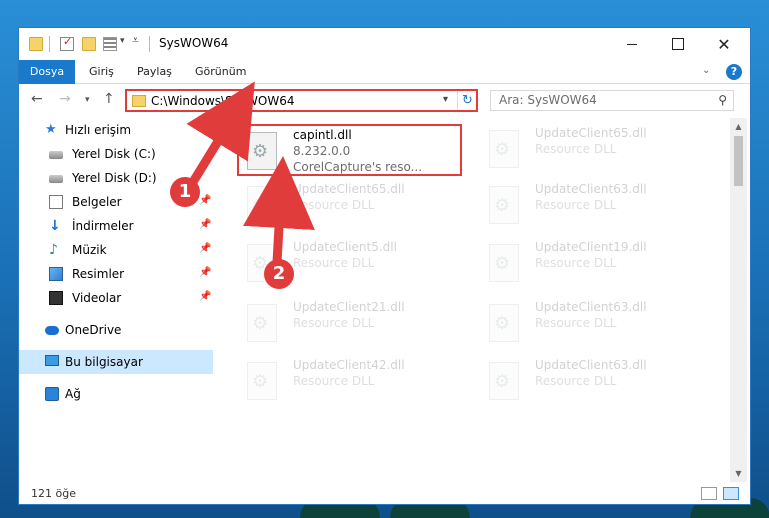  What do you see at coordinates (185, 192) in the screenshot?
I see `step-1-badge: 1` at bounding box center [185, 192].